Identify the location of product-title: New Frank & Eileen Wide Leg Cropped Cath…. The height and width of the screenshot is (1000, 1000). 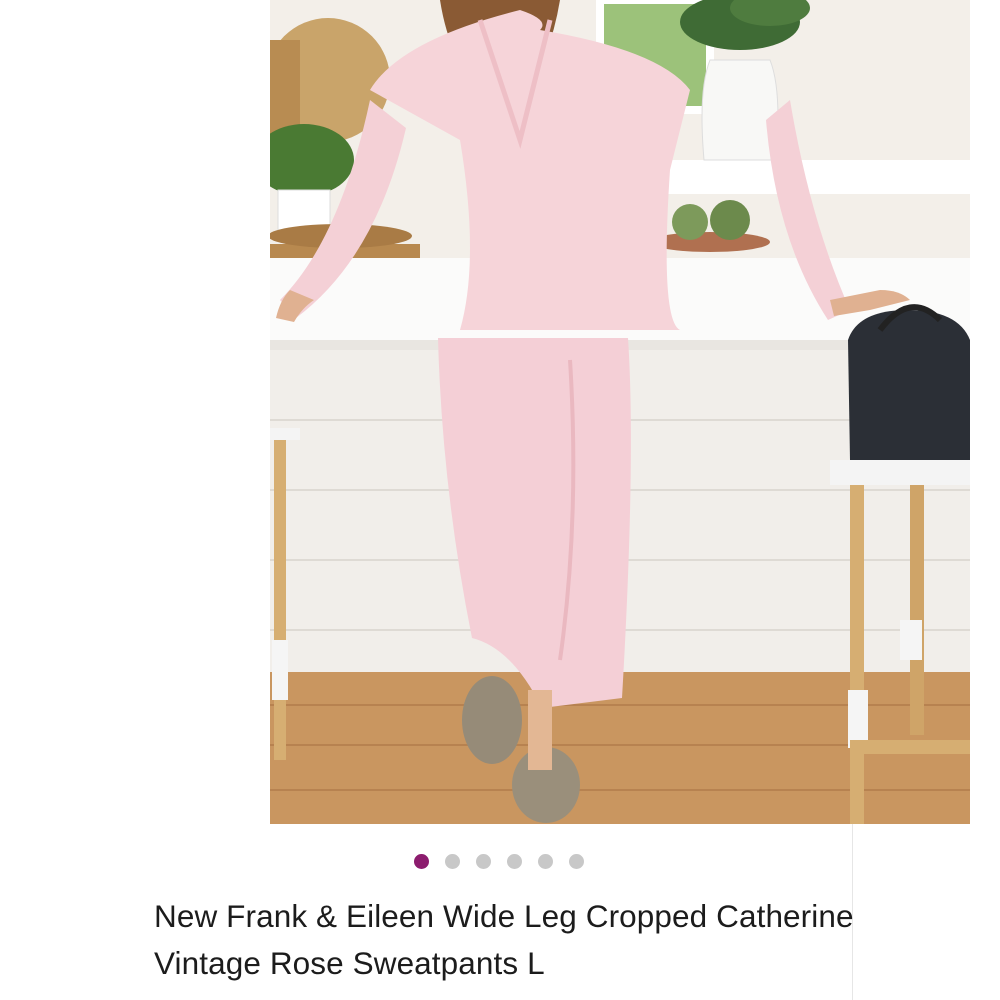
(504, 939).